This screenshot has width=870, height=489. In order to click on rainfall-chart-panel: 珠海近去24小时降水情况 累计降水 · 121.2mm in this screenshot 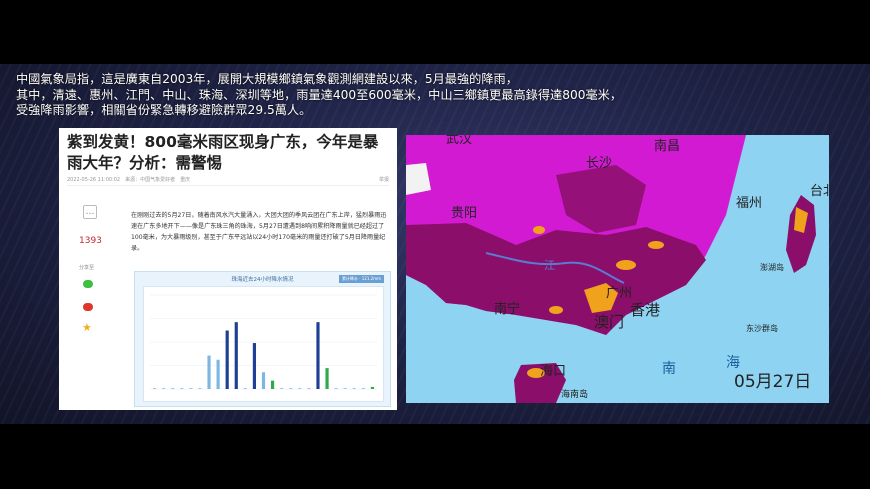, I will do `click(262, 339)`.